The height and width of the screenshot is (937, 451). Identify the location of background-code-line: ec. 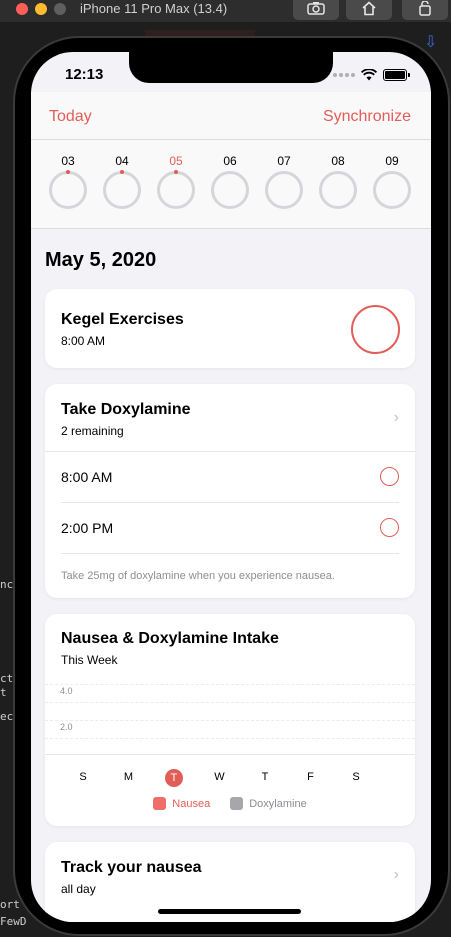
(7, 716).